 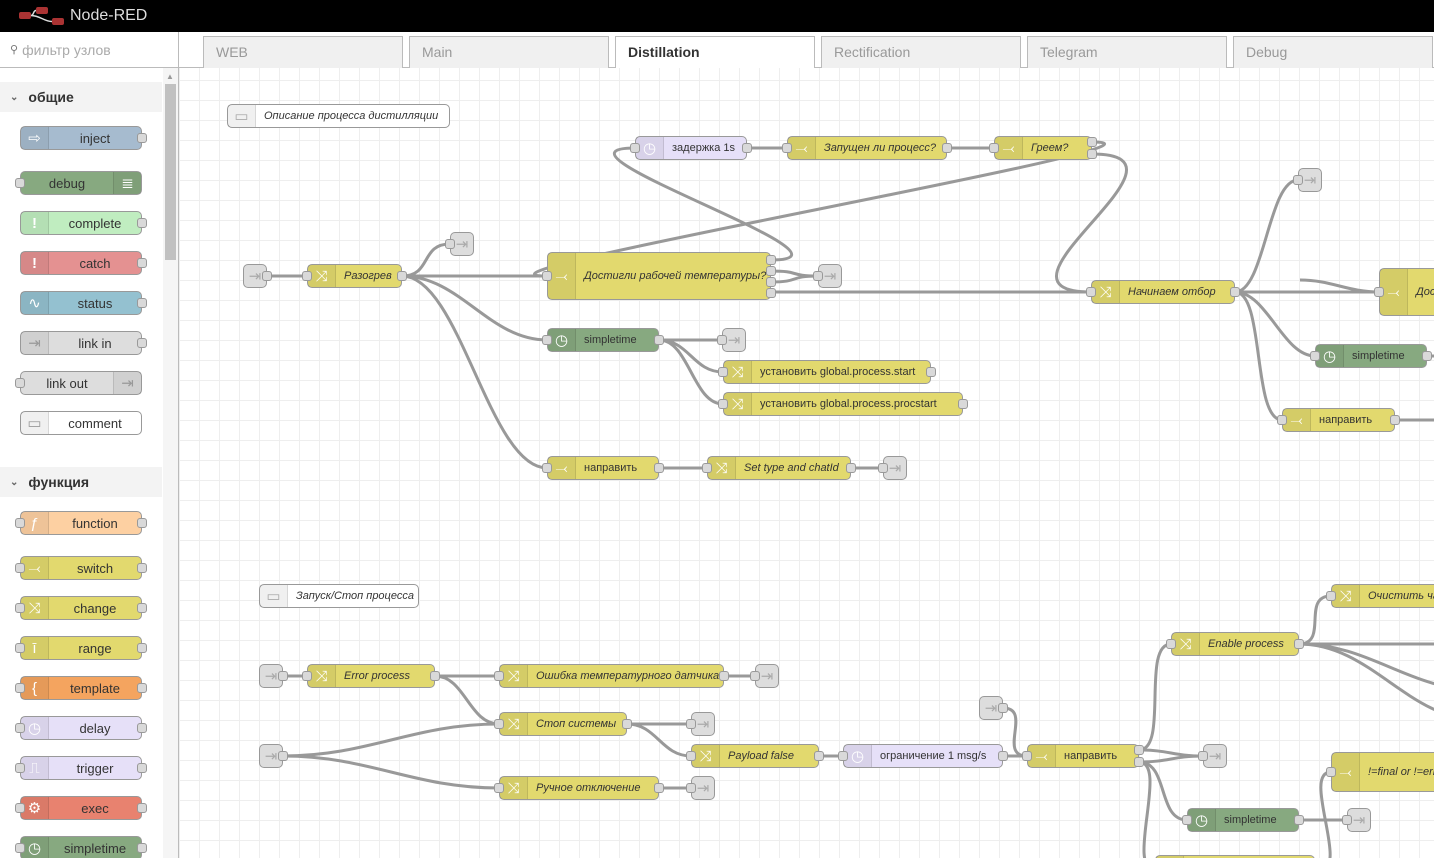 I want to click on palette-node-status: ∿ status, so click(x=81, y=303).